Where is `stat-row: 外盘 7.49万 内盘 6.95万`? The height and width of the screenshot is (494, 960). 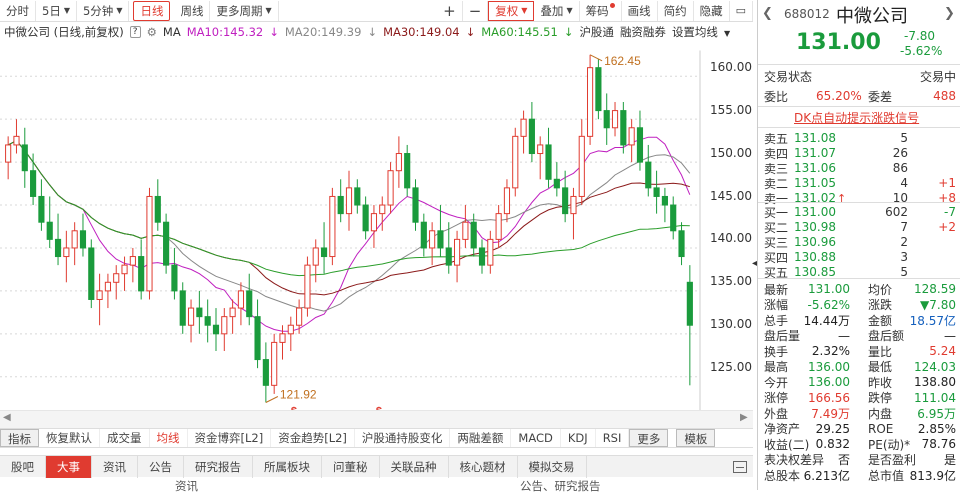 stat-row: 外盘 7.49万 内盘 6.95万 is located at coordinates (860, 413).